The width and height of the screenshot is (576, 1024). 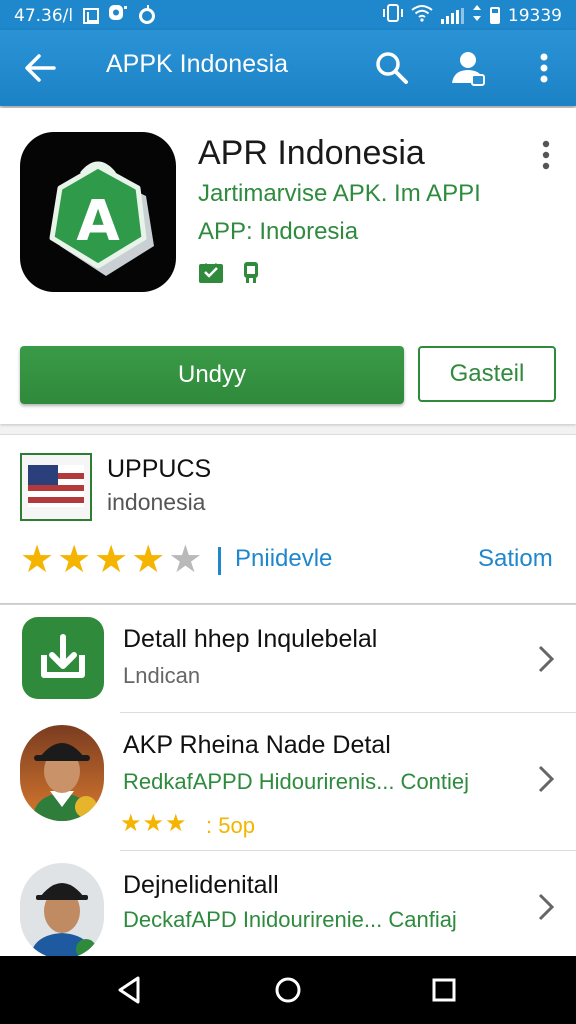 What do you see at coordinates (211, 273) in the screenshot?
I see `verified-badge-icon` at bounding box center [211, 273].